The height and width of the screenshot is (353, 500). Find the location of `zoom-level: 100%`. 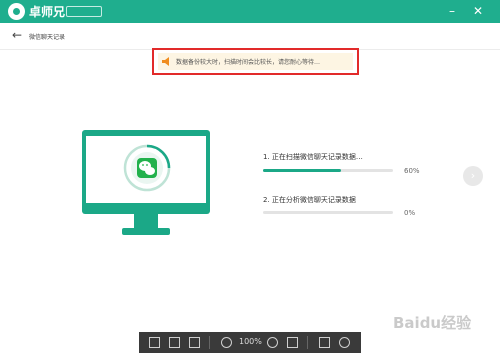

zoom-level: 100% is located at coordinates (250, 341).